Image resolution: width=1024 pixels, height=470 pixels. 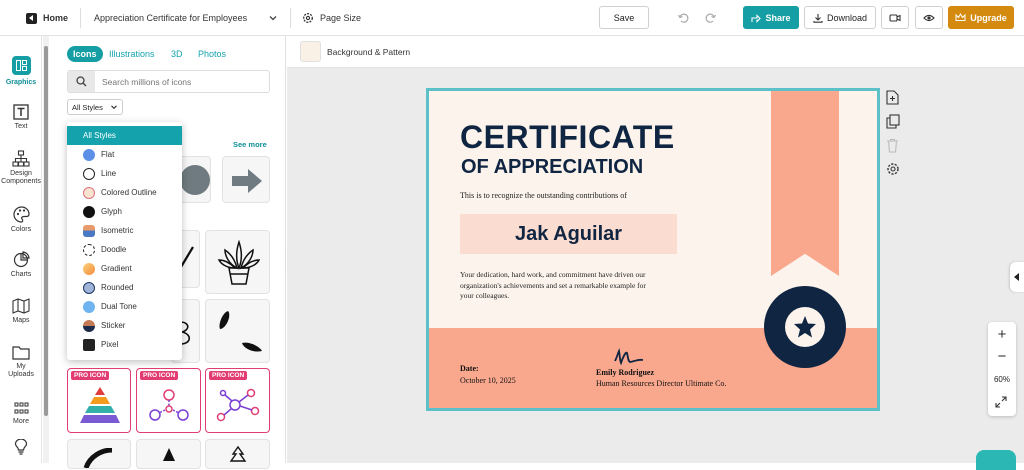 I want to click on preview-button, so click(x=929, y=17).